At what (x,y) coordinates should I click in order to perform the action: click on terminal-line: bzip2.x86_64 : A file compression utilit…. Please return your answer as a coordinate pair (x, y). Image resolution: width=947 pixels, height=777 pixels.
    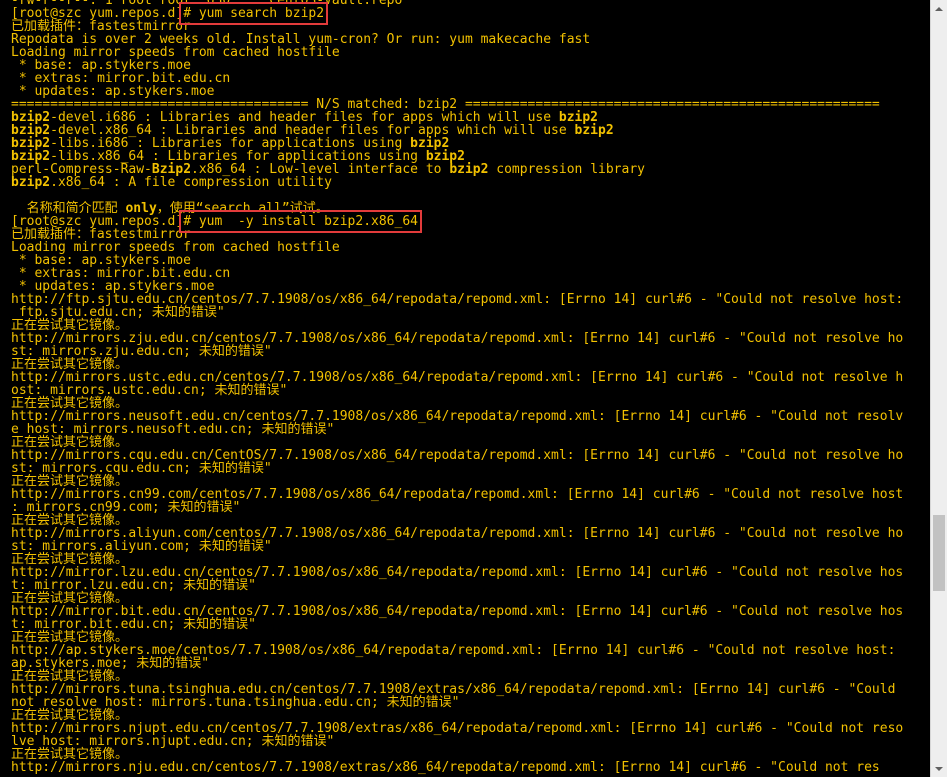
    Looking at the image, I should click on (457, 182).